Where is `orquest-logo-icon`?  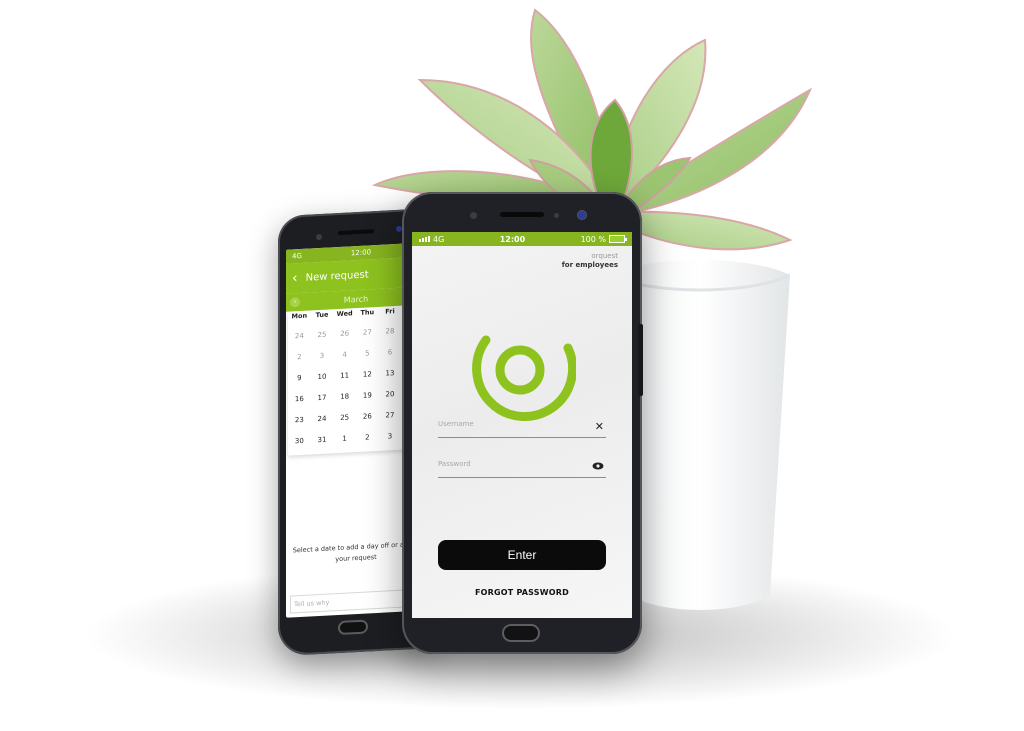 orquest-logo-icon is located at coordinates (524, 378).